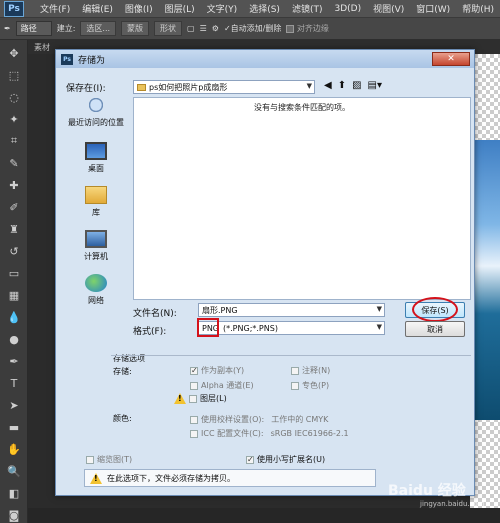 The image size is (500, 523). What do you see at coordinates (307, 8) in the screenshot?
I see `menu-filter: 滤镜(T)` at bounding box center [307, 8].